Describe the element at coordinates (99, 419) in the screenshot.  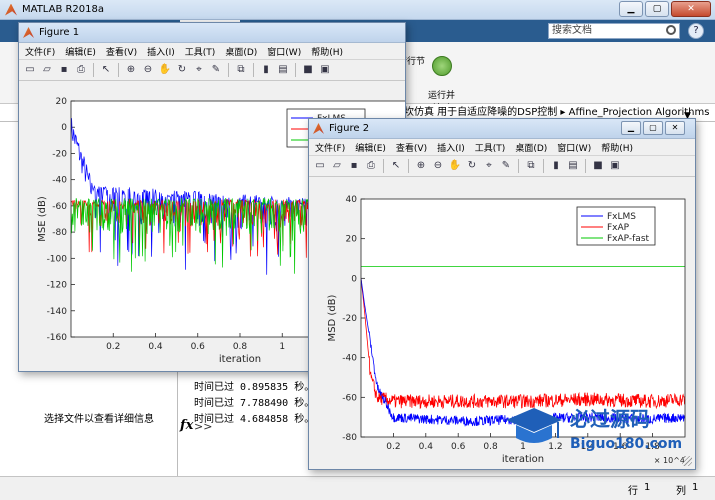
I see `details-hint: 选择文件以查看详细信息` at that location.